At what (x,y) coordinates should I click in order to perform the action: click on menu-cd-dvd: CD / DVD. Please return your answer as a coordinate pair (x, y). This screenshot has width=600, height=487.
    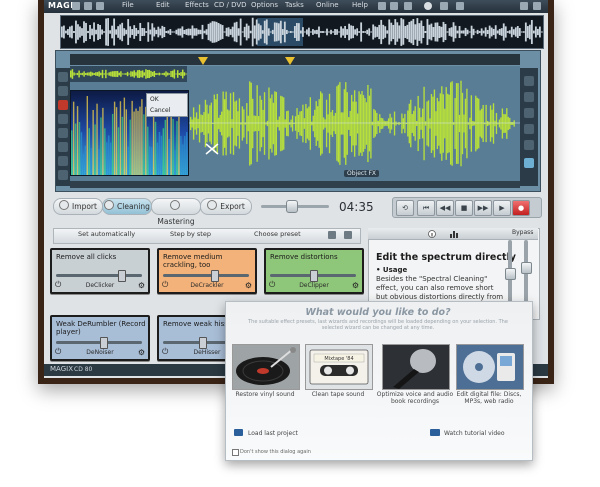
    Looking at the image, I should click on (230, 5).